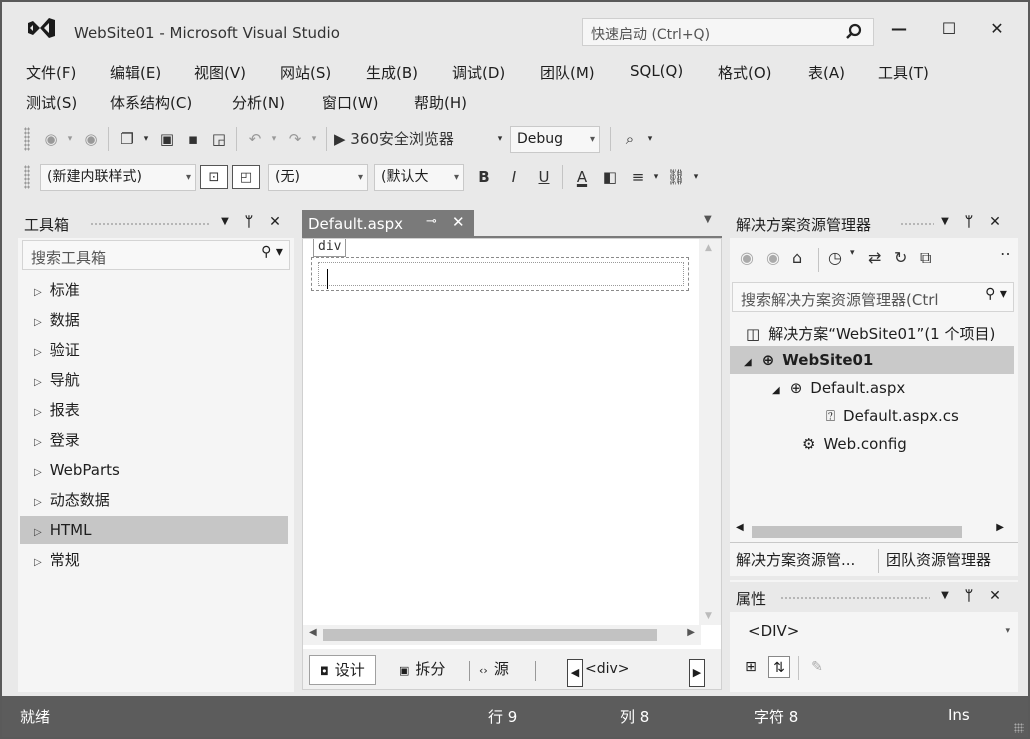  I want to click on tab-default-aspx: Default.aspx ⊸ ✕, so click(388, 224).